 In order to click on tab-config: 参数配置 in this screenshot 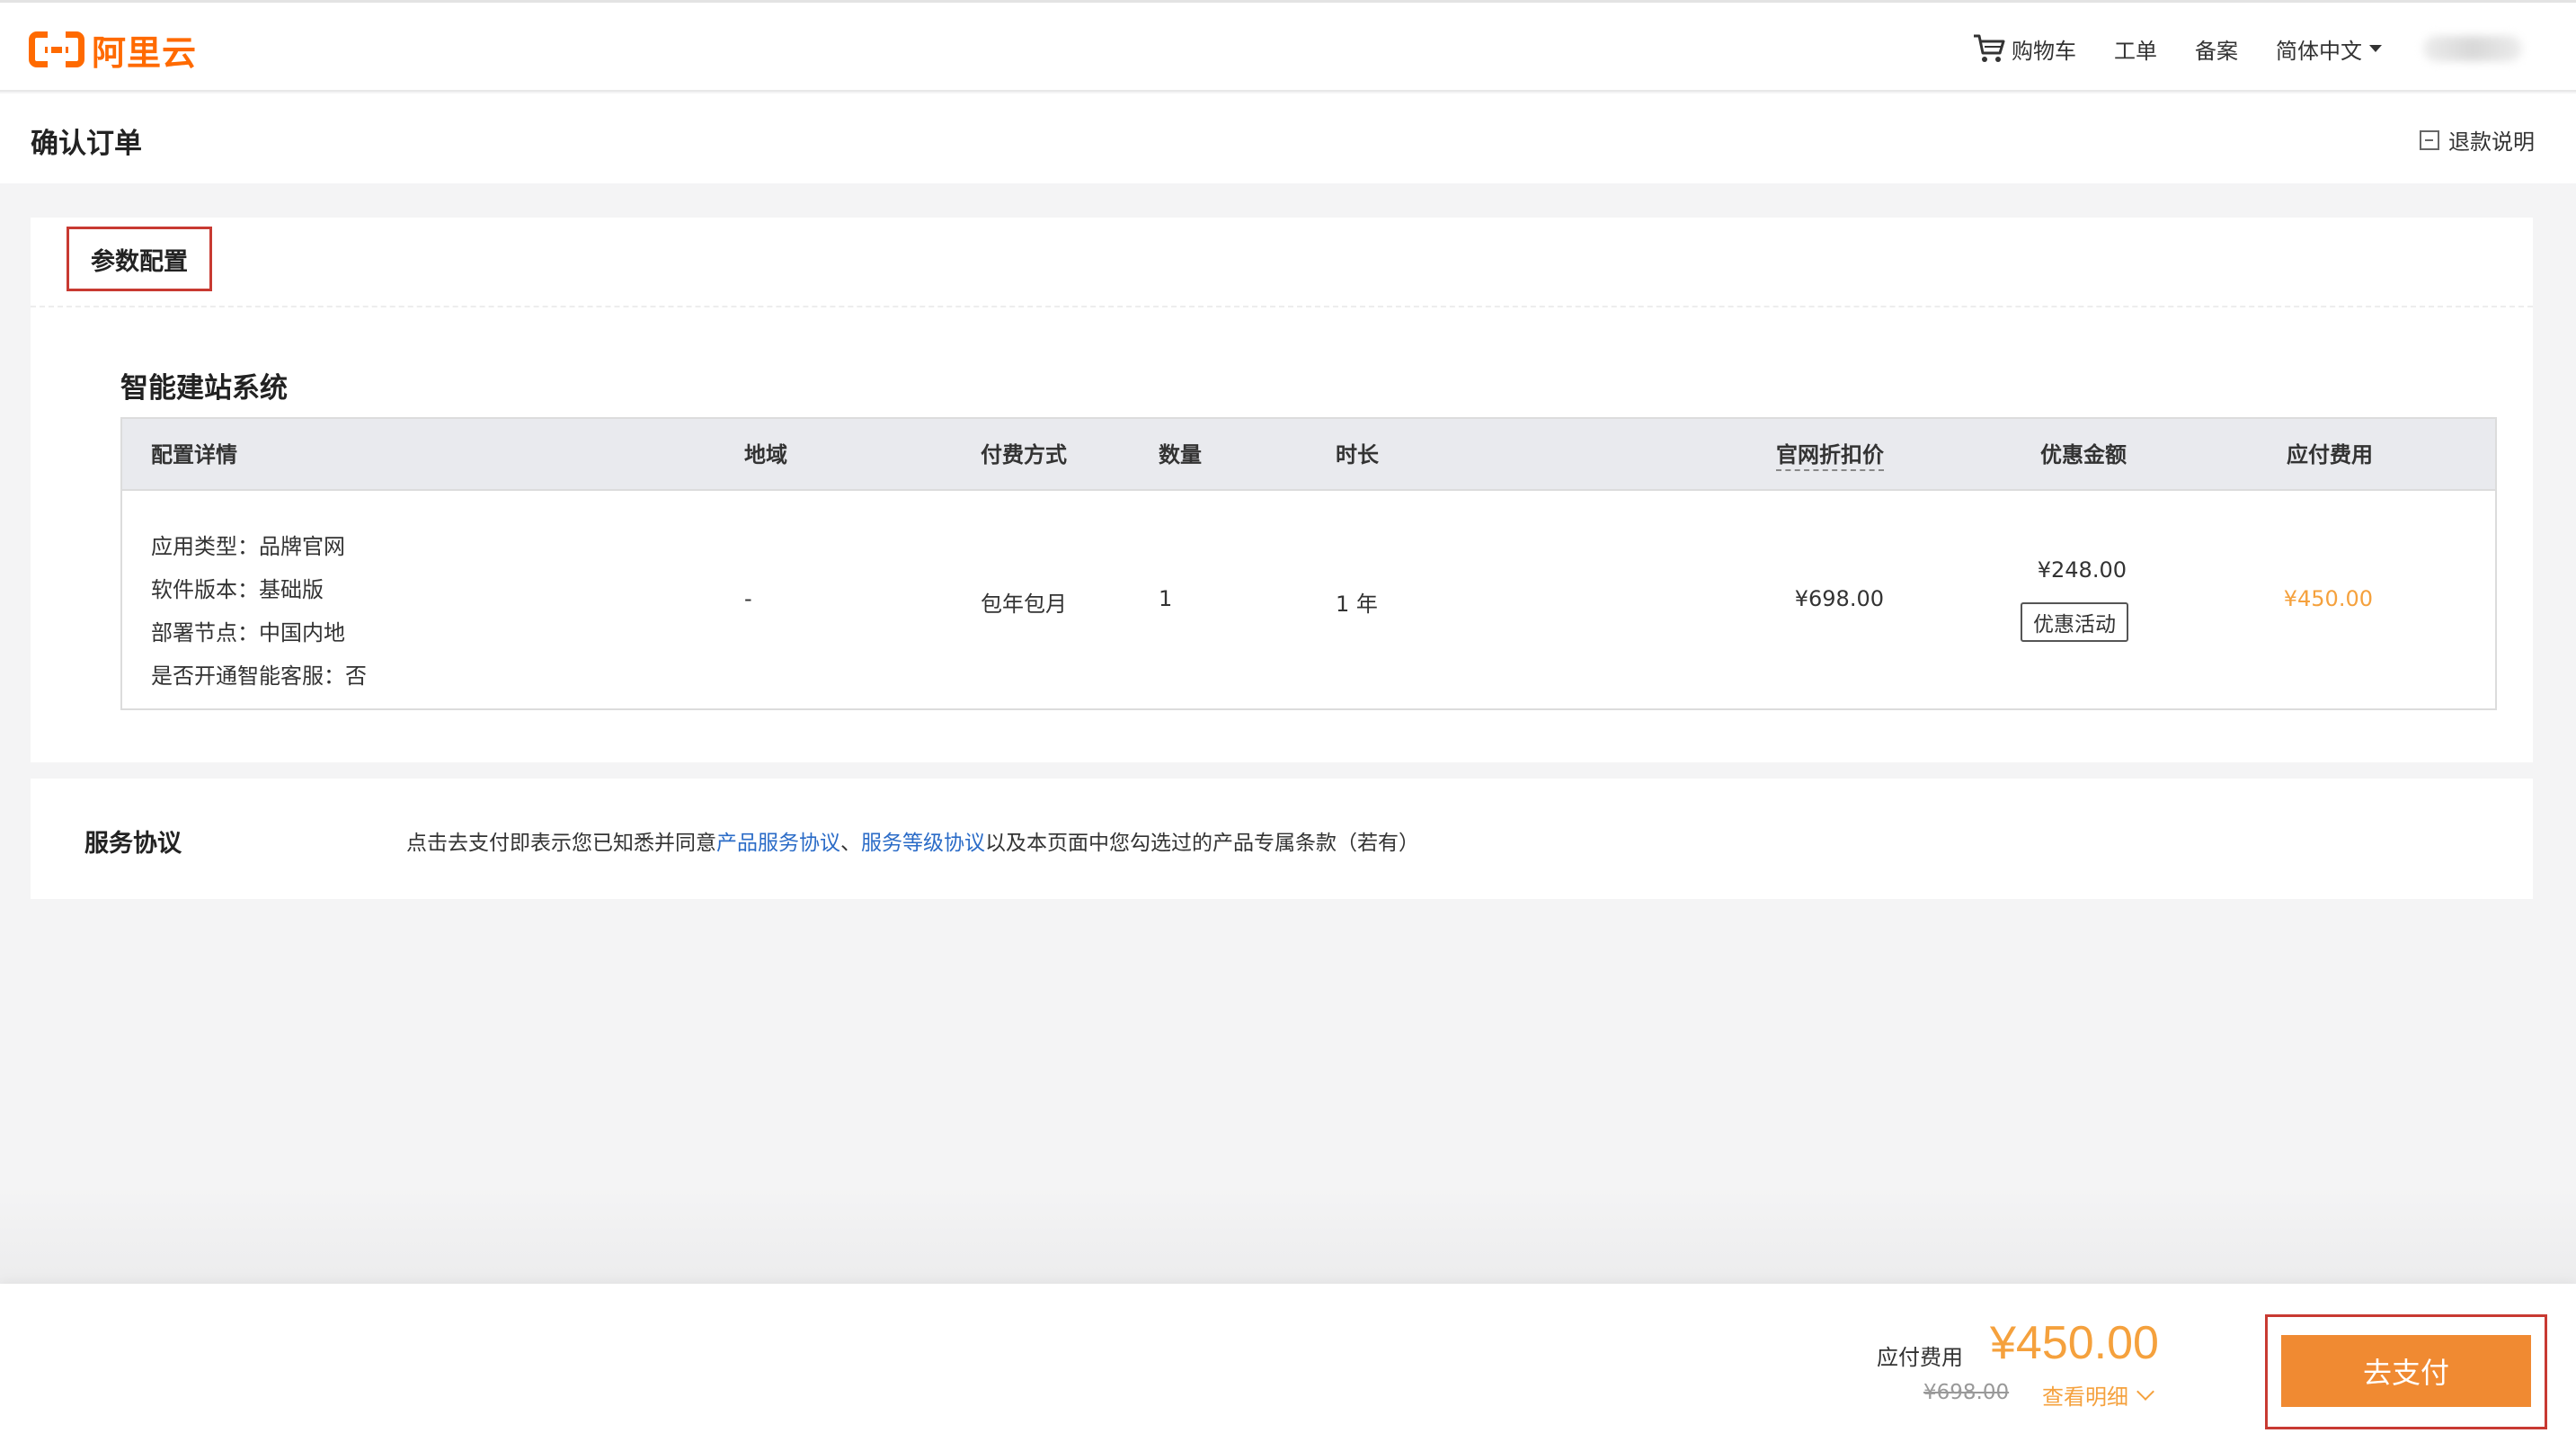, I will do `click(139, 259)`.